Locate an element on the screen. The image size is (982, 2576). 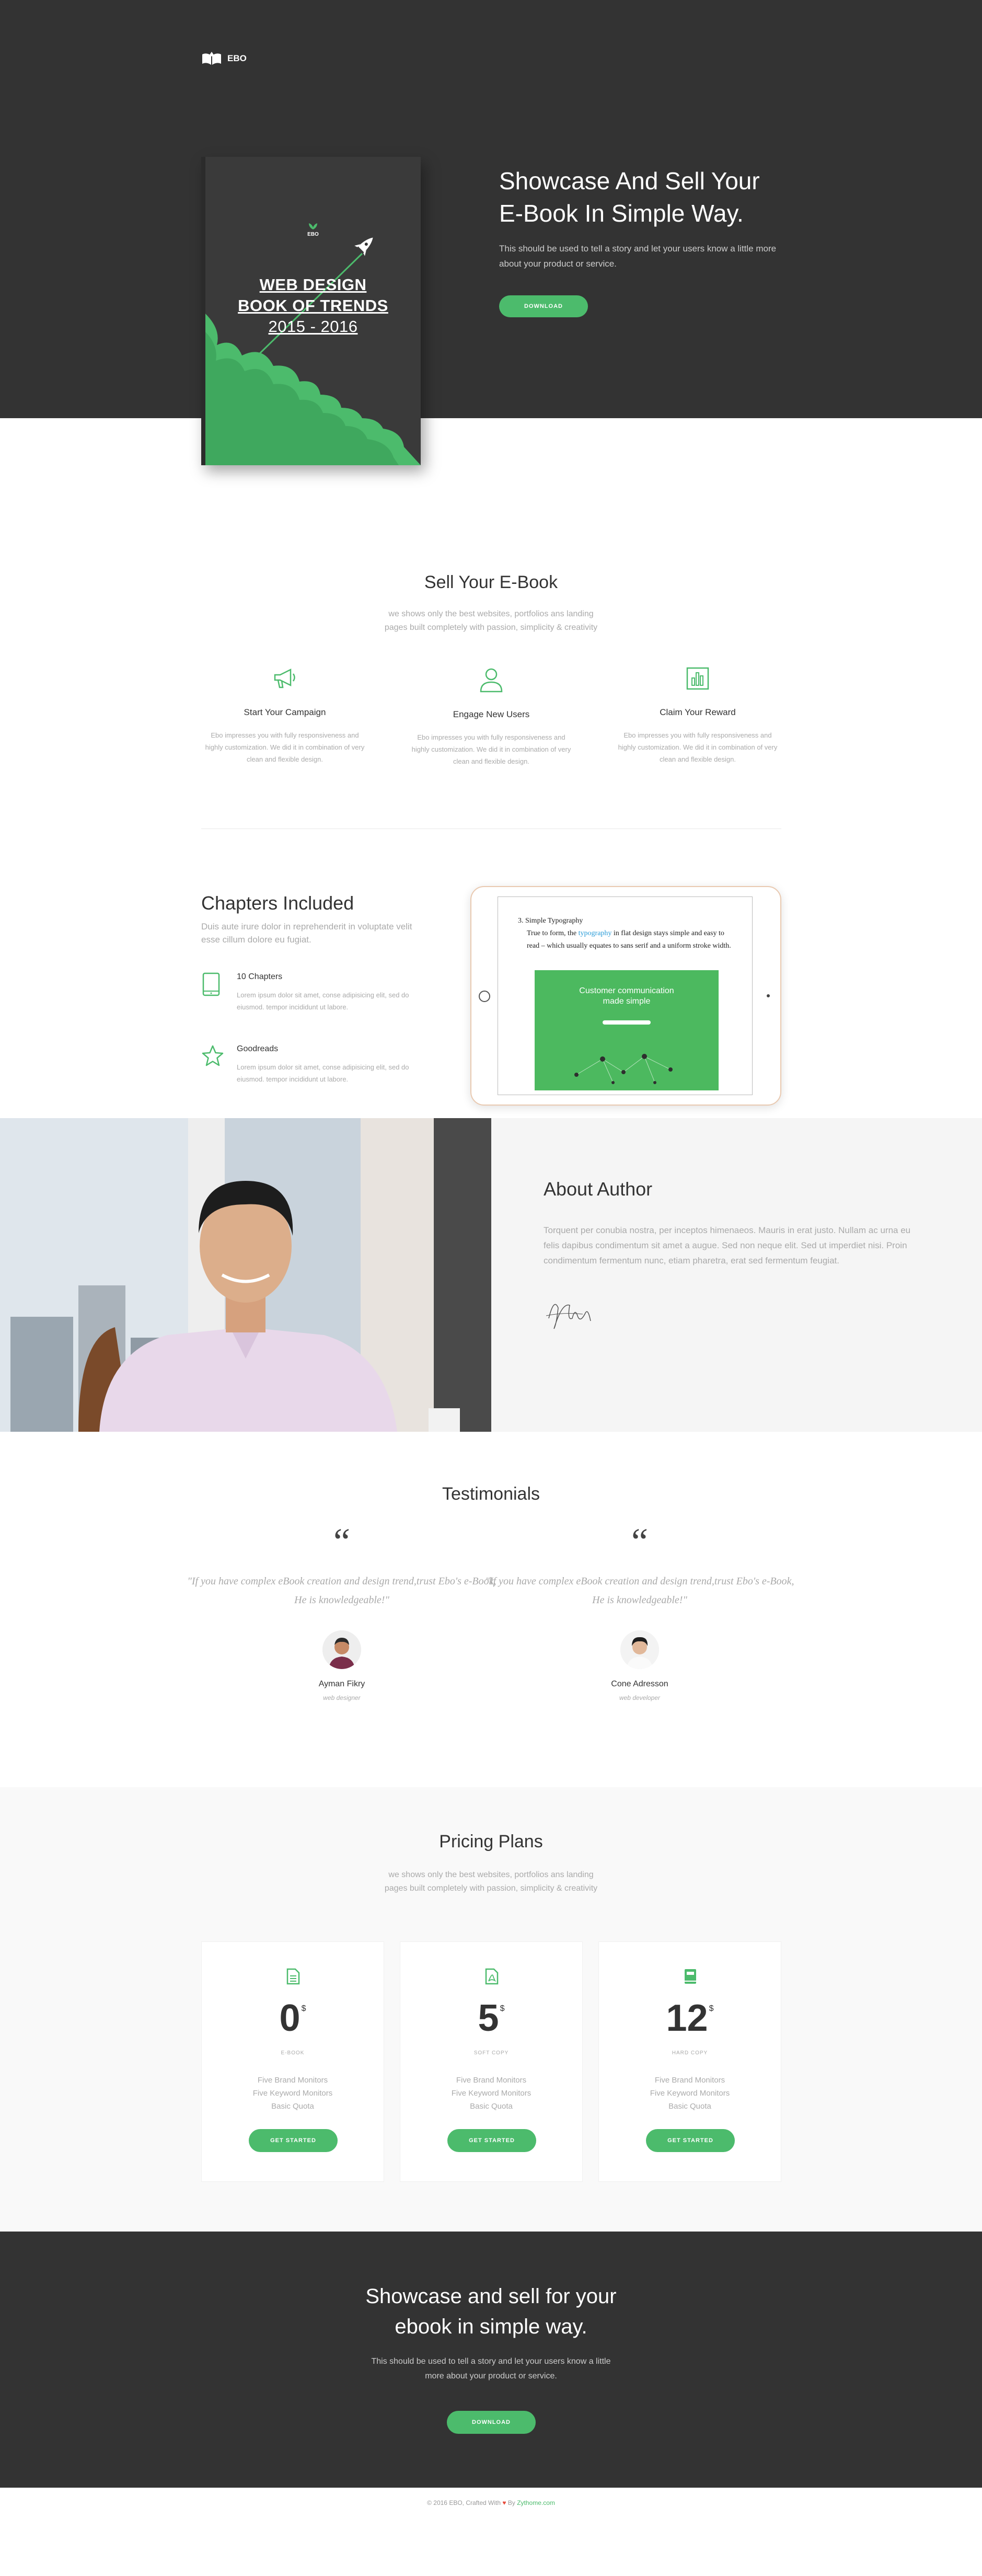
user-icon is located at coordinates (492, 680).